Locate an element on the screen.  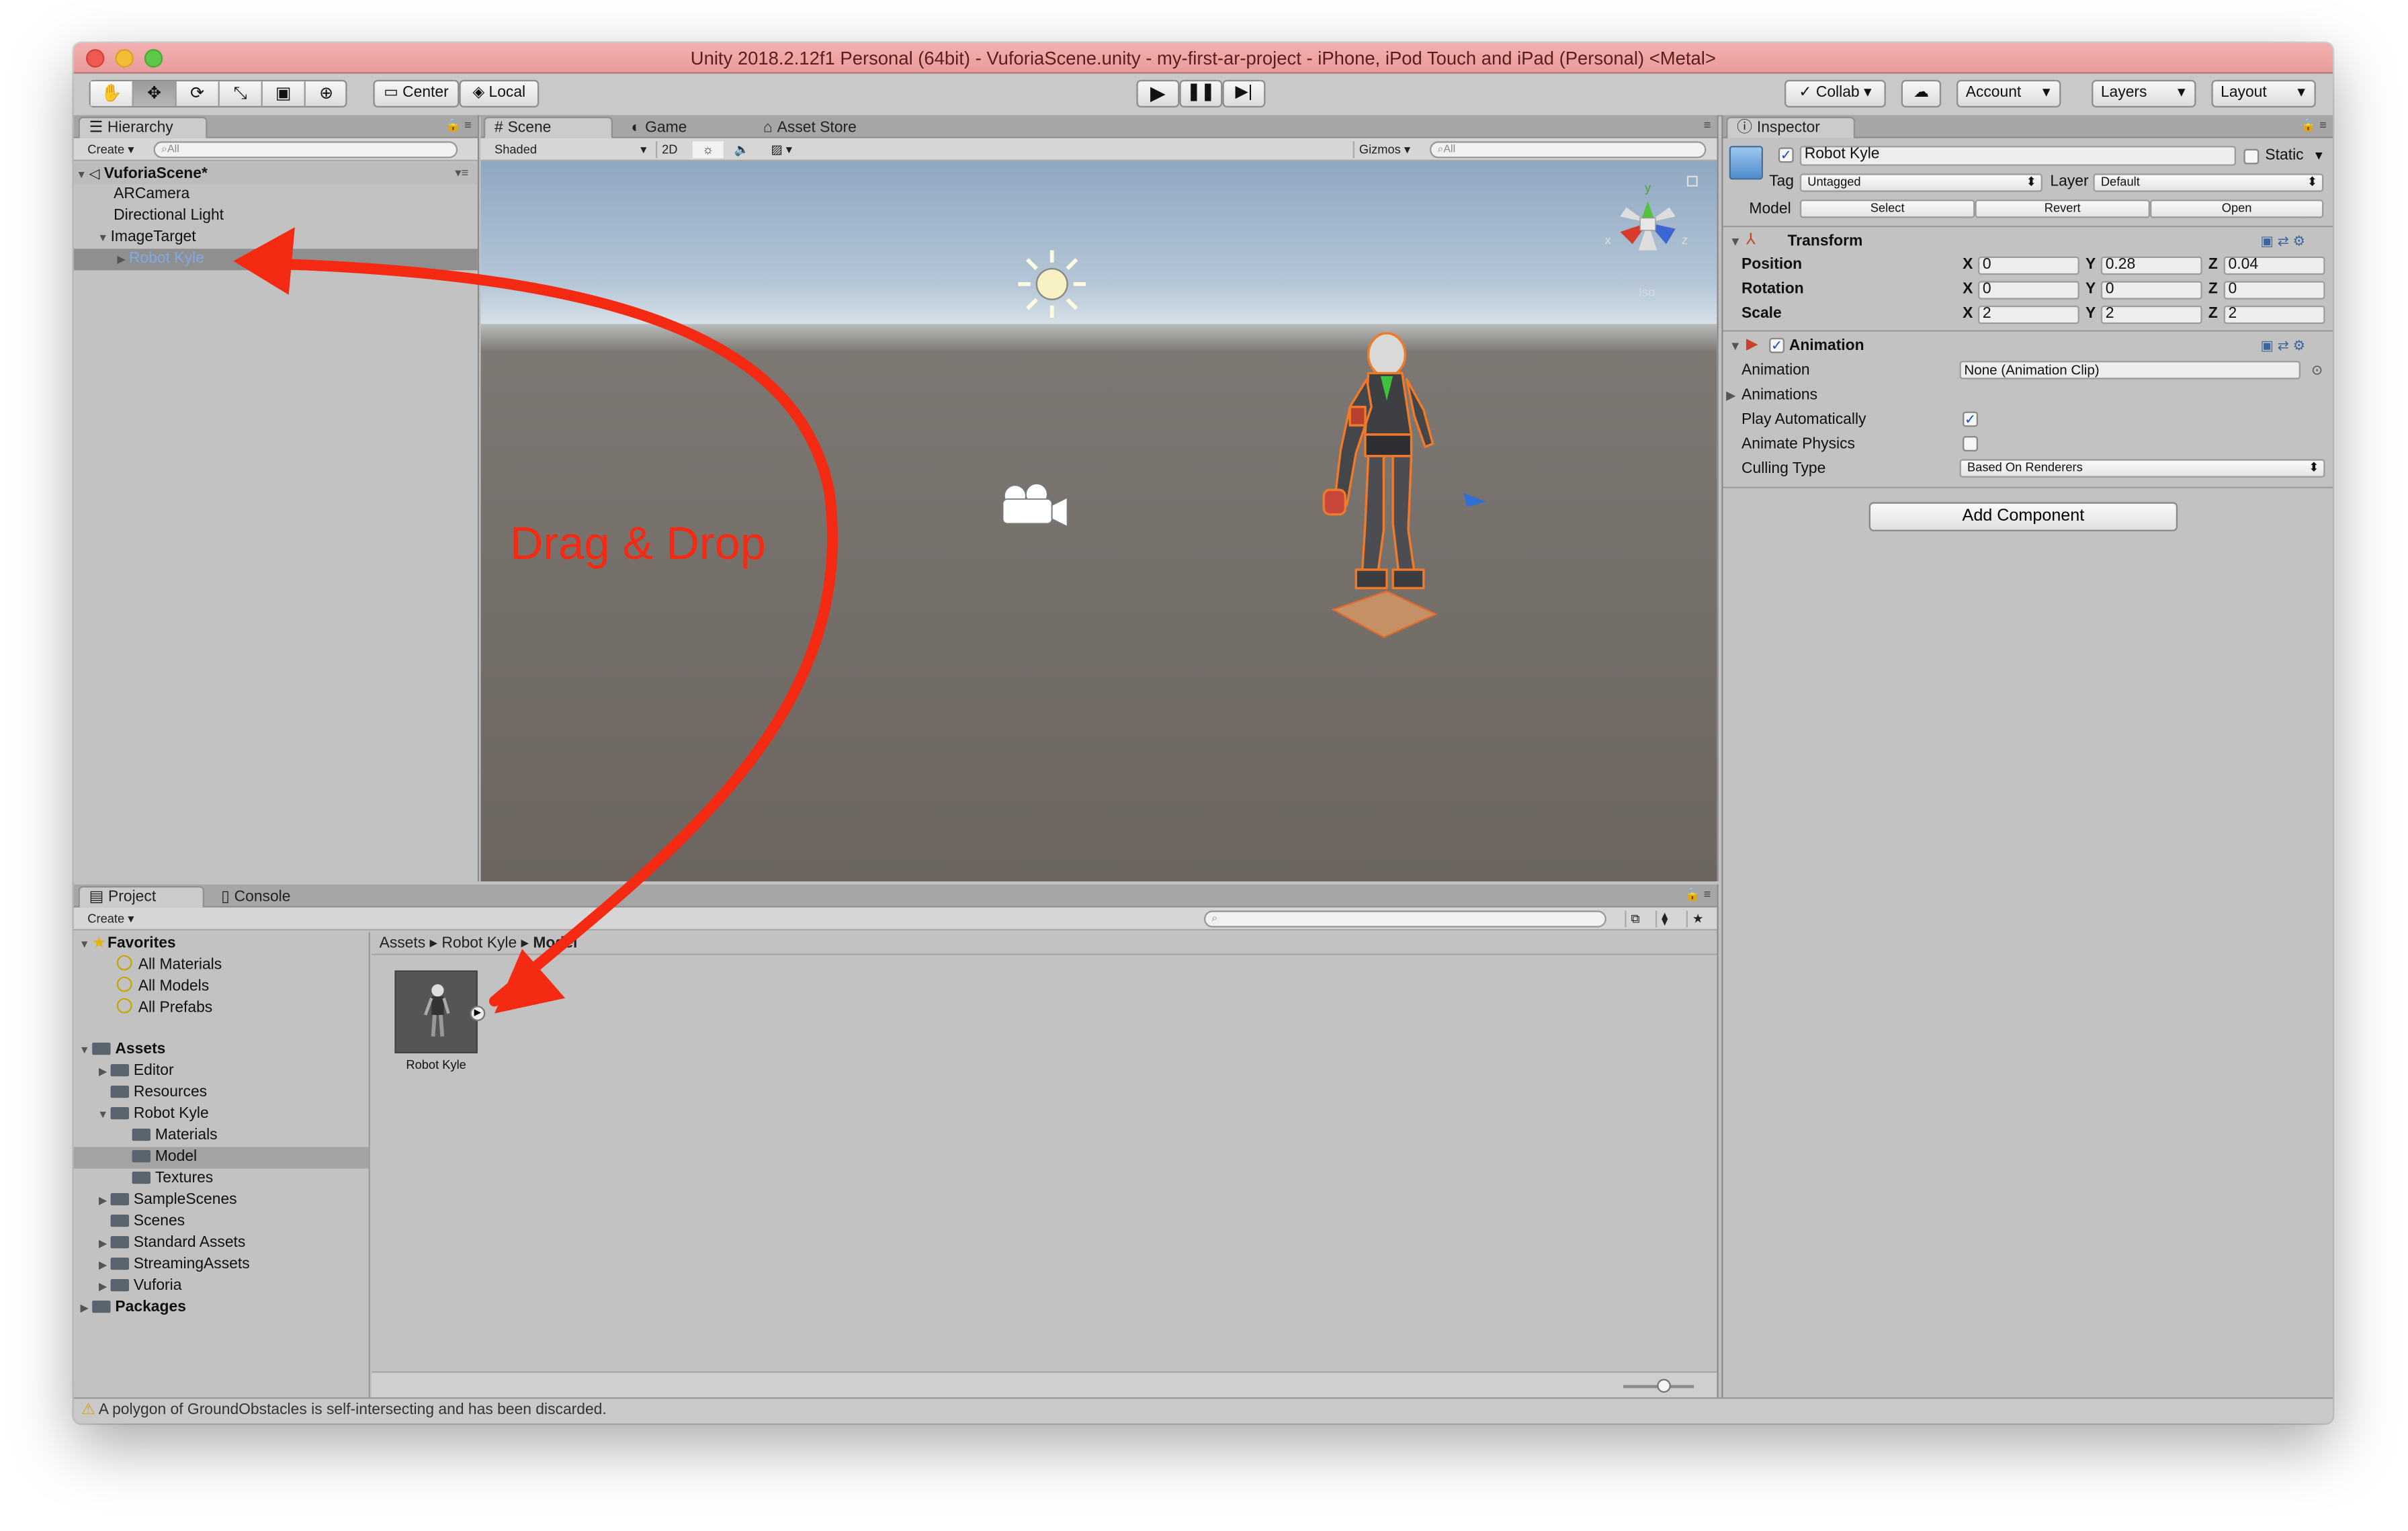
arrow-head-hierarchy is located at coordinates (264, 261).